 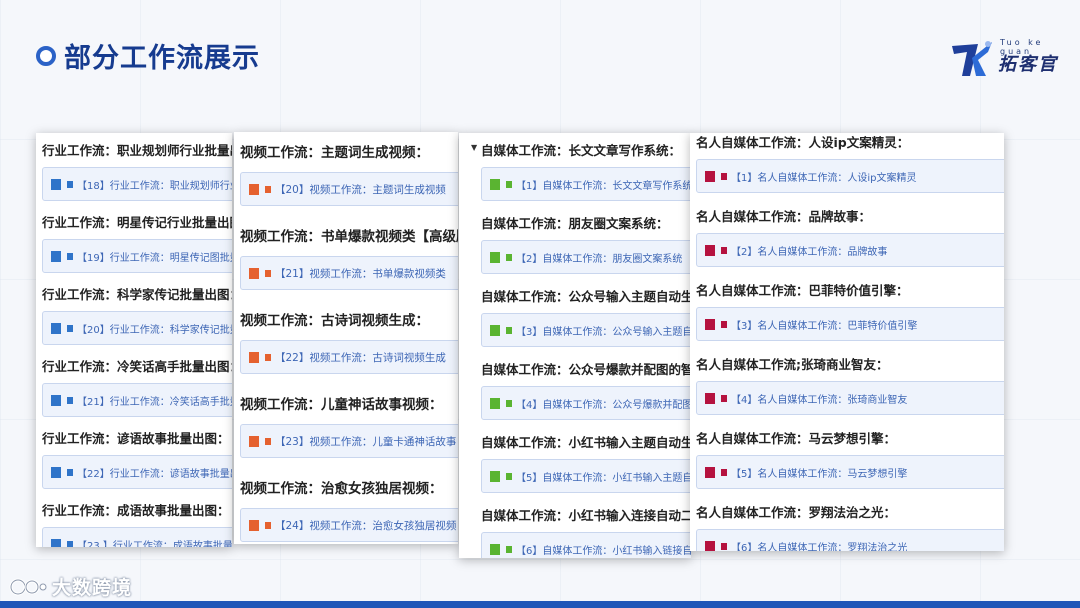 I want to click on slide-title: 部分工作流展示, so click(x=162, y=58).